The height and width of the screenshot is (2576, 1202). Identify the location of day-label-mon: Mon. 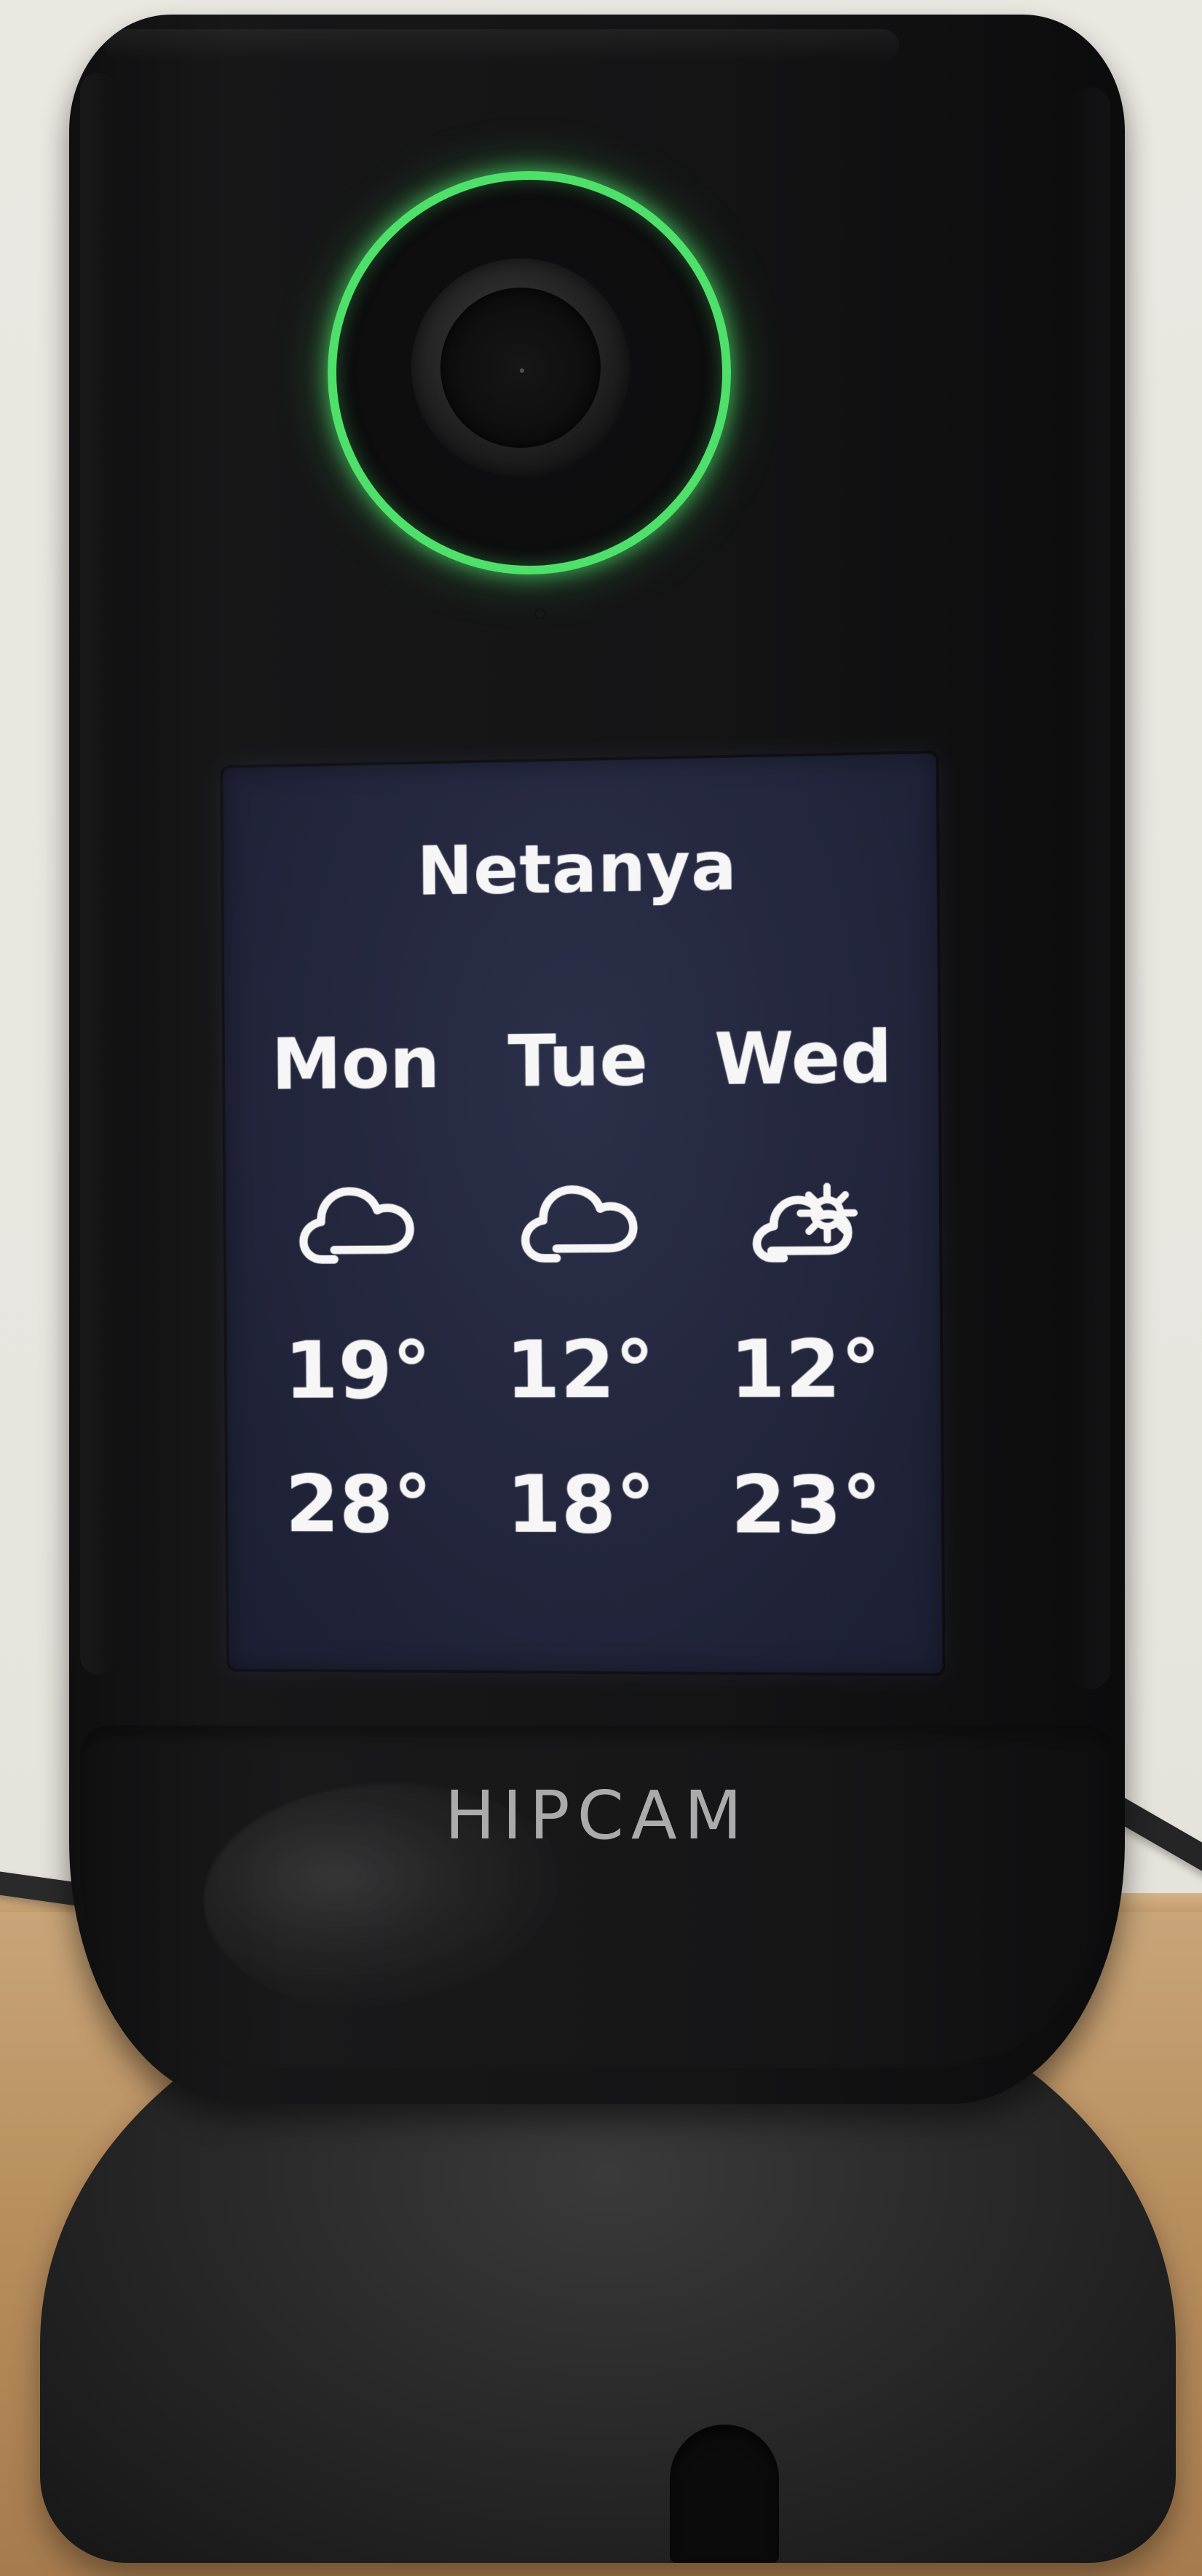
(356, 1064).